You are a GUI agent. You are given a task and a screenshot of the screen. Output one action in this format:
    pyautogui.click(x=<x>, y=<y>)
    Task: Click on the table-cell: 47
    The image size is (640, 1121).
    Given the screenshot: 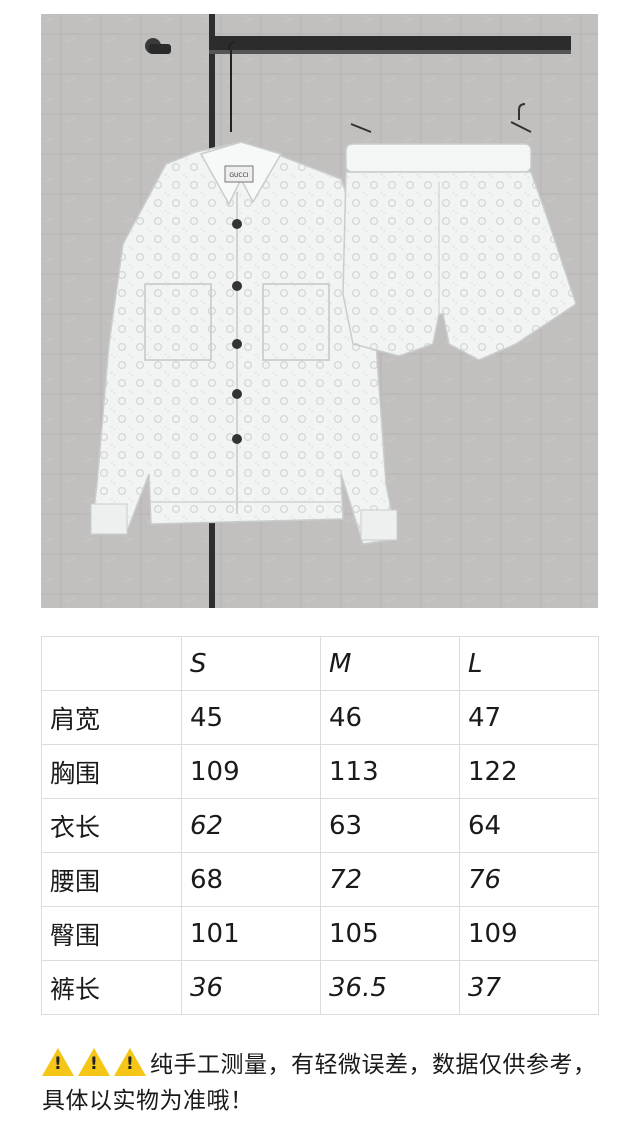 What is the action you would take?
    pyautogui.click(x=529, y=717)
    